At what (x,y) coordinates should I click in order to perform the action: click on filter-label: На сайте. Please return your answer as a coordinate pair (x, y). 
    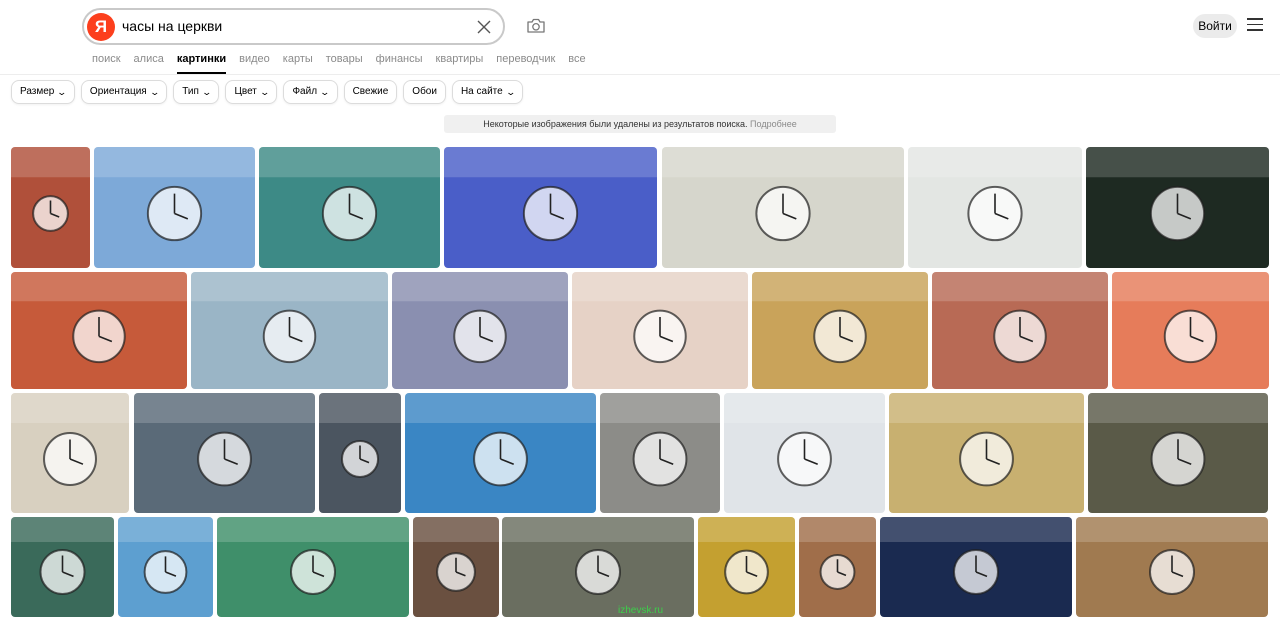
    Looking at the image, I should click on (481, 91).